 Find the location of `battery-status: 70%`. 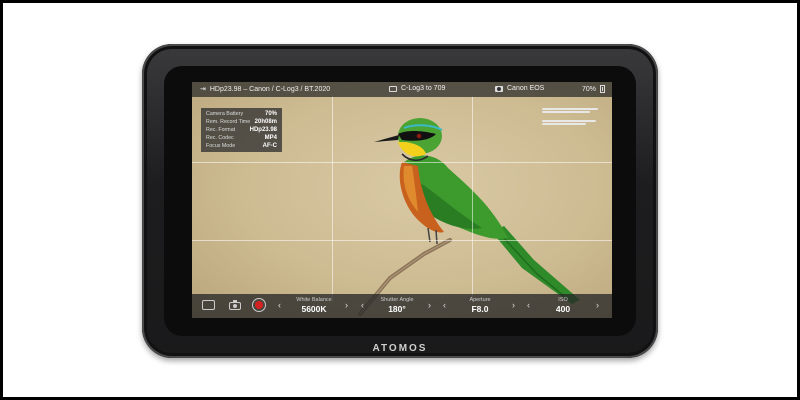

battery-status: 70% is located at coordinates (594, 89).